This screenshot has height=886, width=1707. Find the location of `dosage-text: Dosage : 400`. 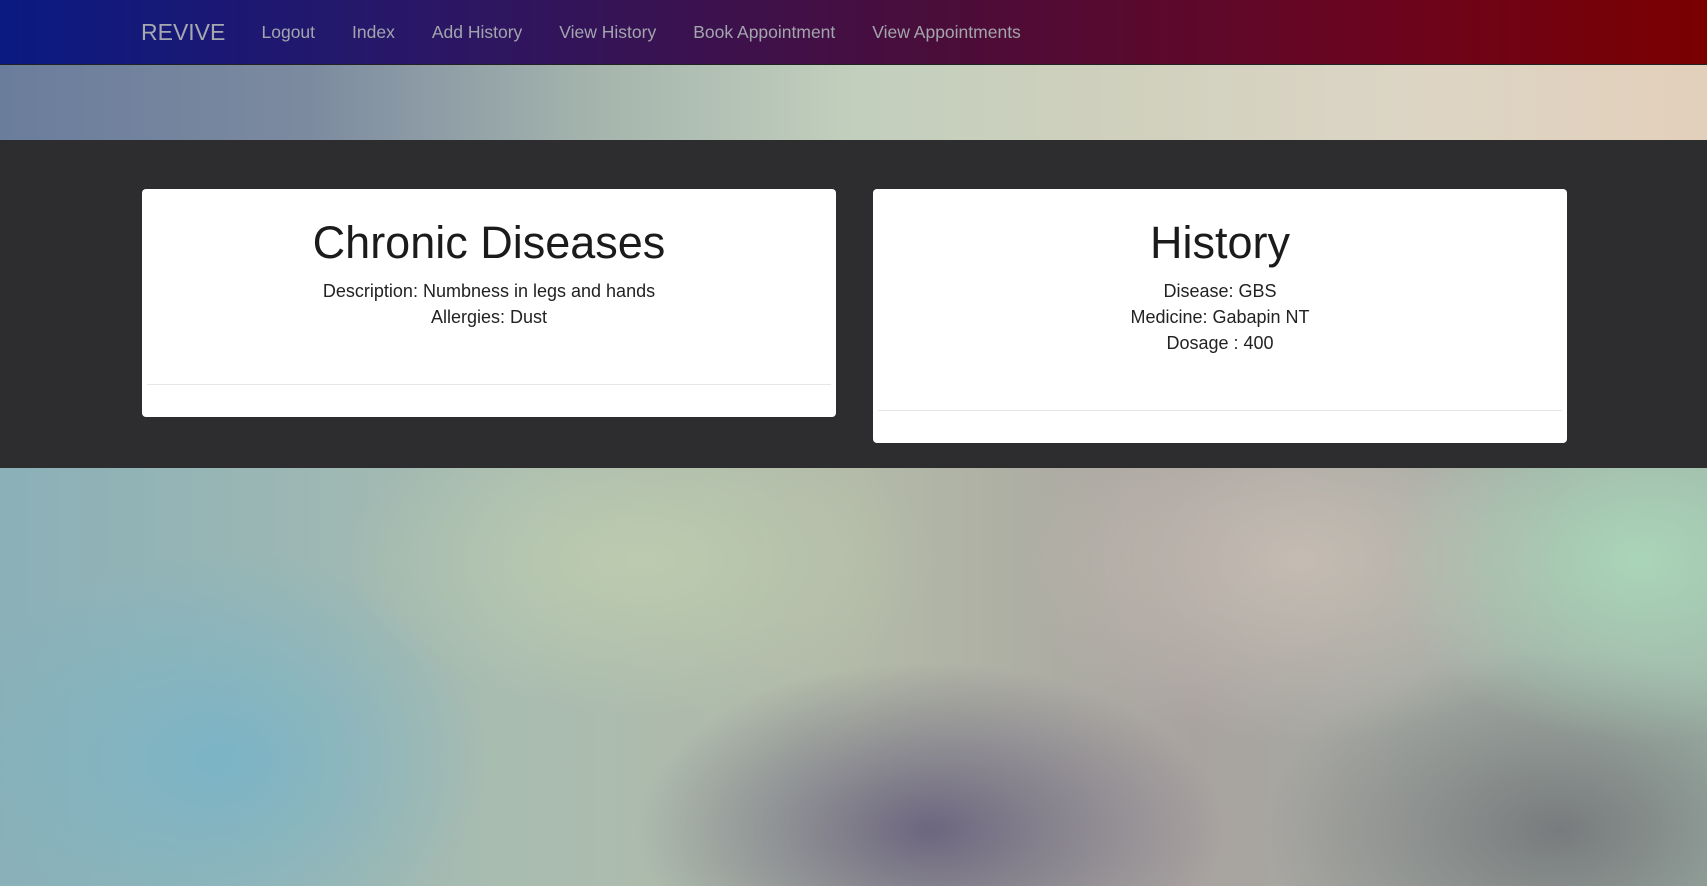

dosage-text: Dosage : 400 is located at coordinates (1220, 343).